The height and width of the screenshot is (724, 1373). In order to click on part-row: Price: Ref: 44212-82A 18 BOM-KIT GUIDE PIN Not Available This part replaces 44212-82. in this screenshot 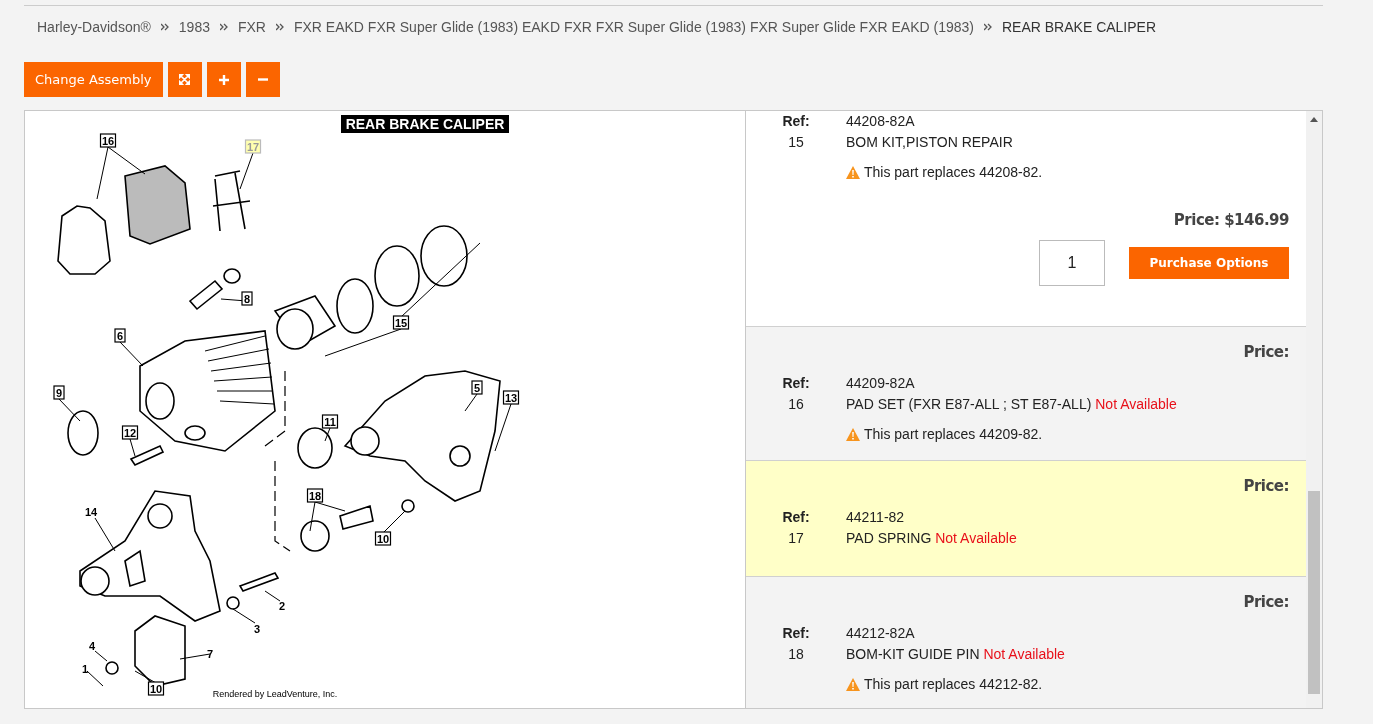, I will do `click(1026, 642)`.